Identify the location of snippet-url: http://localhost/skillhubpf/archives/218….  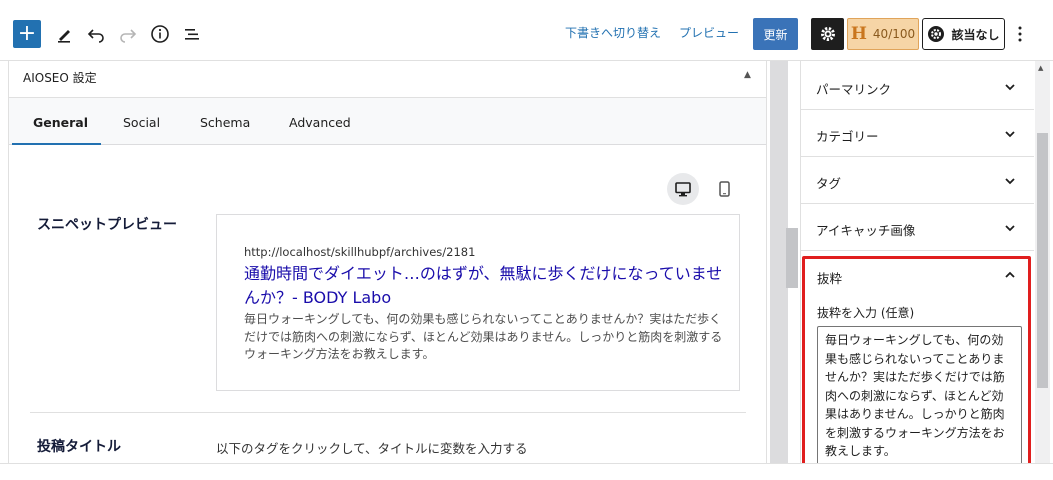
(360, 252).